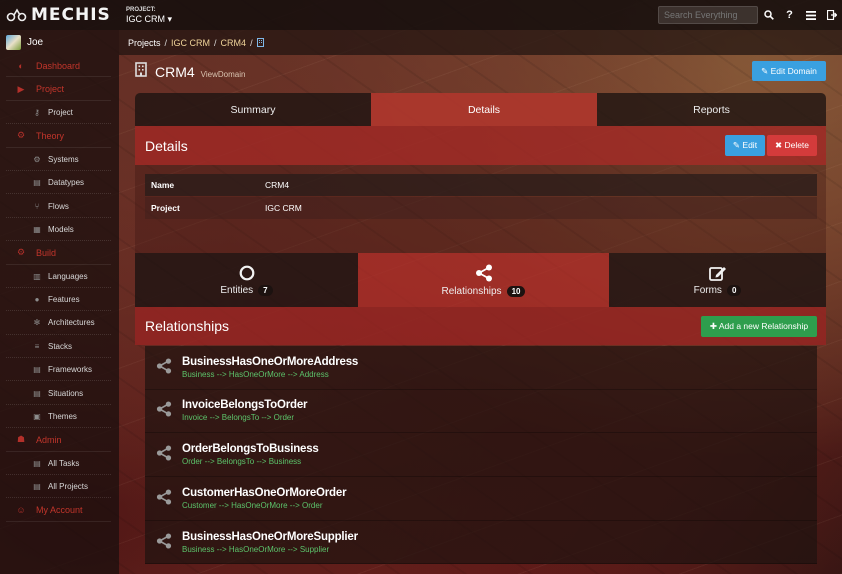 The image size is (842, 574). Describe the element at coordinates (59, 510) in the screenshot. I see `sidebar-item-my-account: ☺ My Account` at that location.